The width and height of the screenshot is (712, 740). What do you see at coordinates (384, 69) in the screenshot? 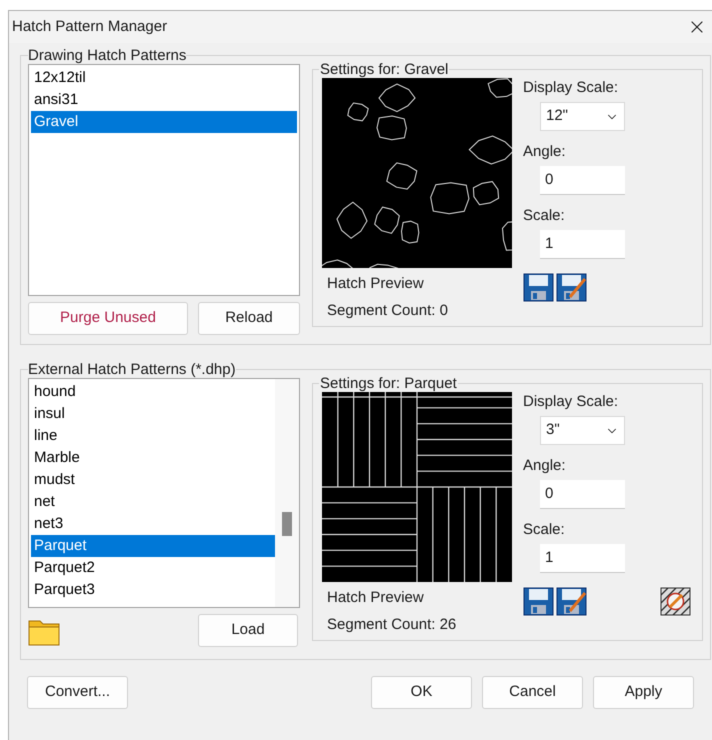
I see `group-title: Settings for: Gravel` at bounding box center [384, 69].